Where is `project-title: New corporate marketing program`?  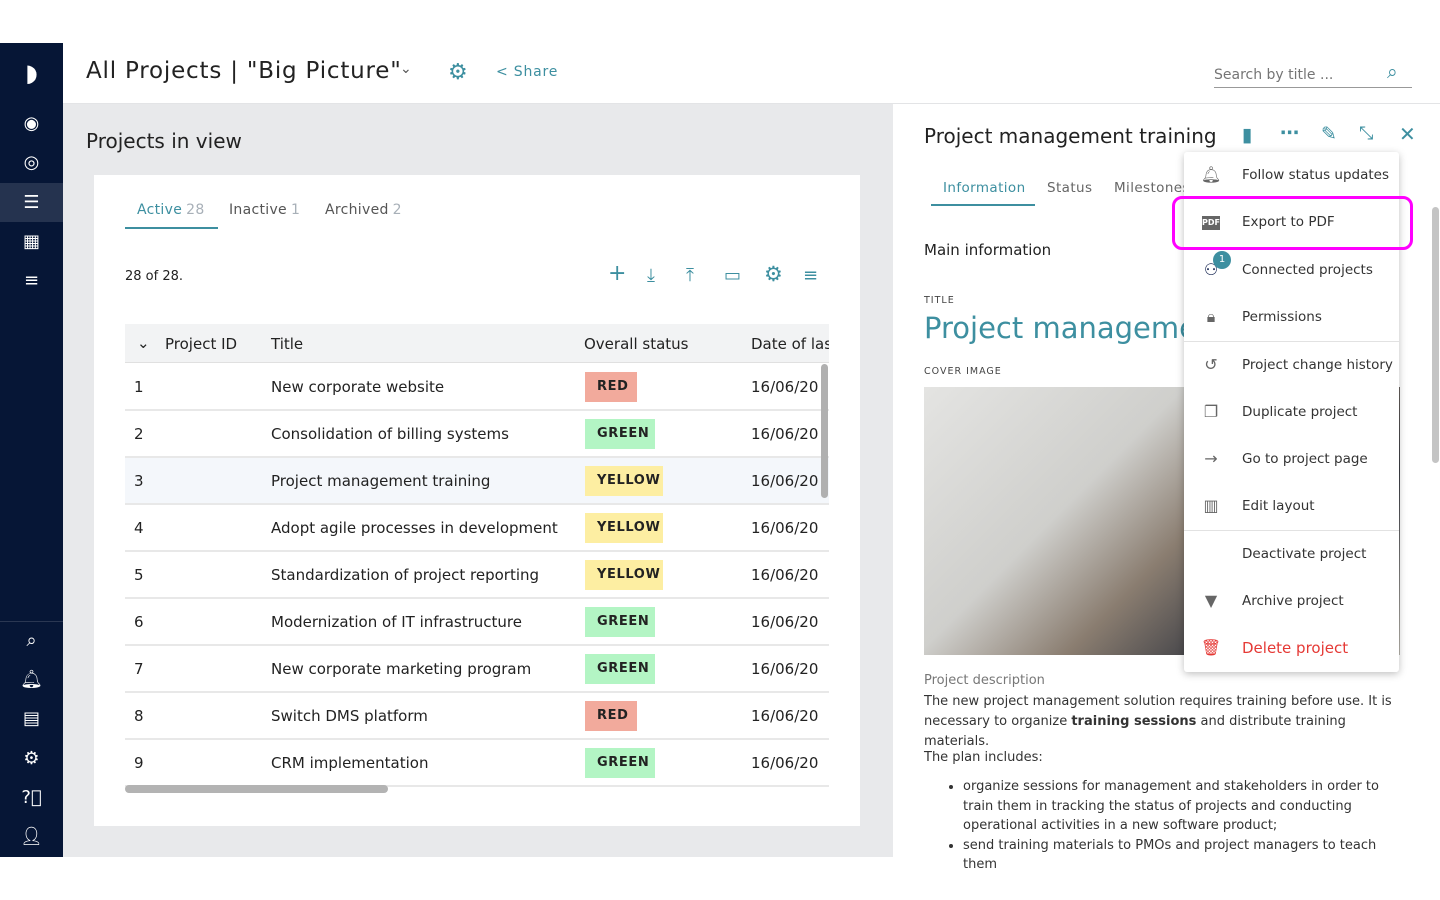 project-title: New corporate marketing program is located at coordinates (401, 669).